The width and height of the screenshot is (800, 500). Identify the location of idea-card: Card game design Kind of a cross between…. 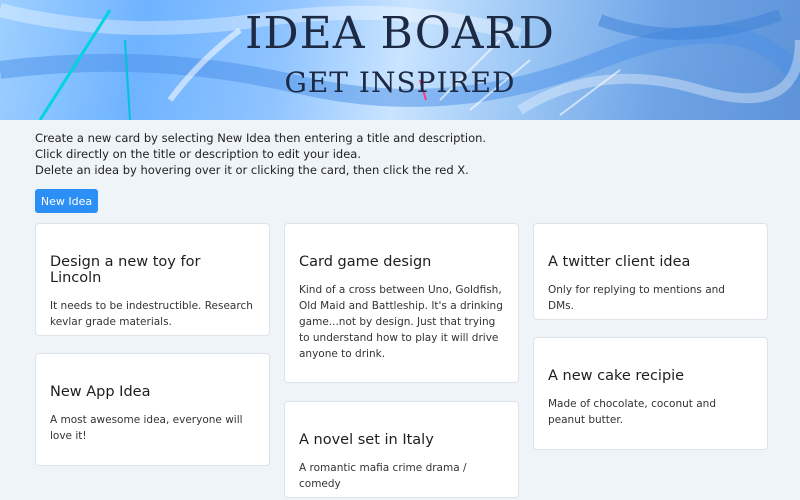
(401, 303).